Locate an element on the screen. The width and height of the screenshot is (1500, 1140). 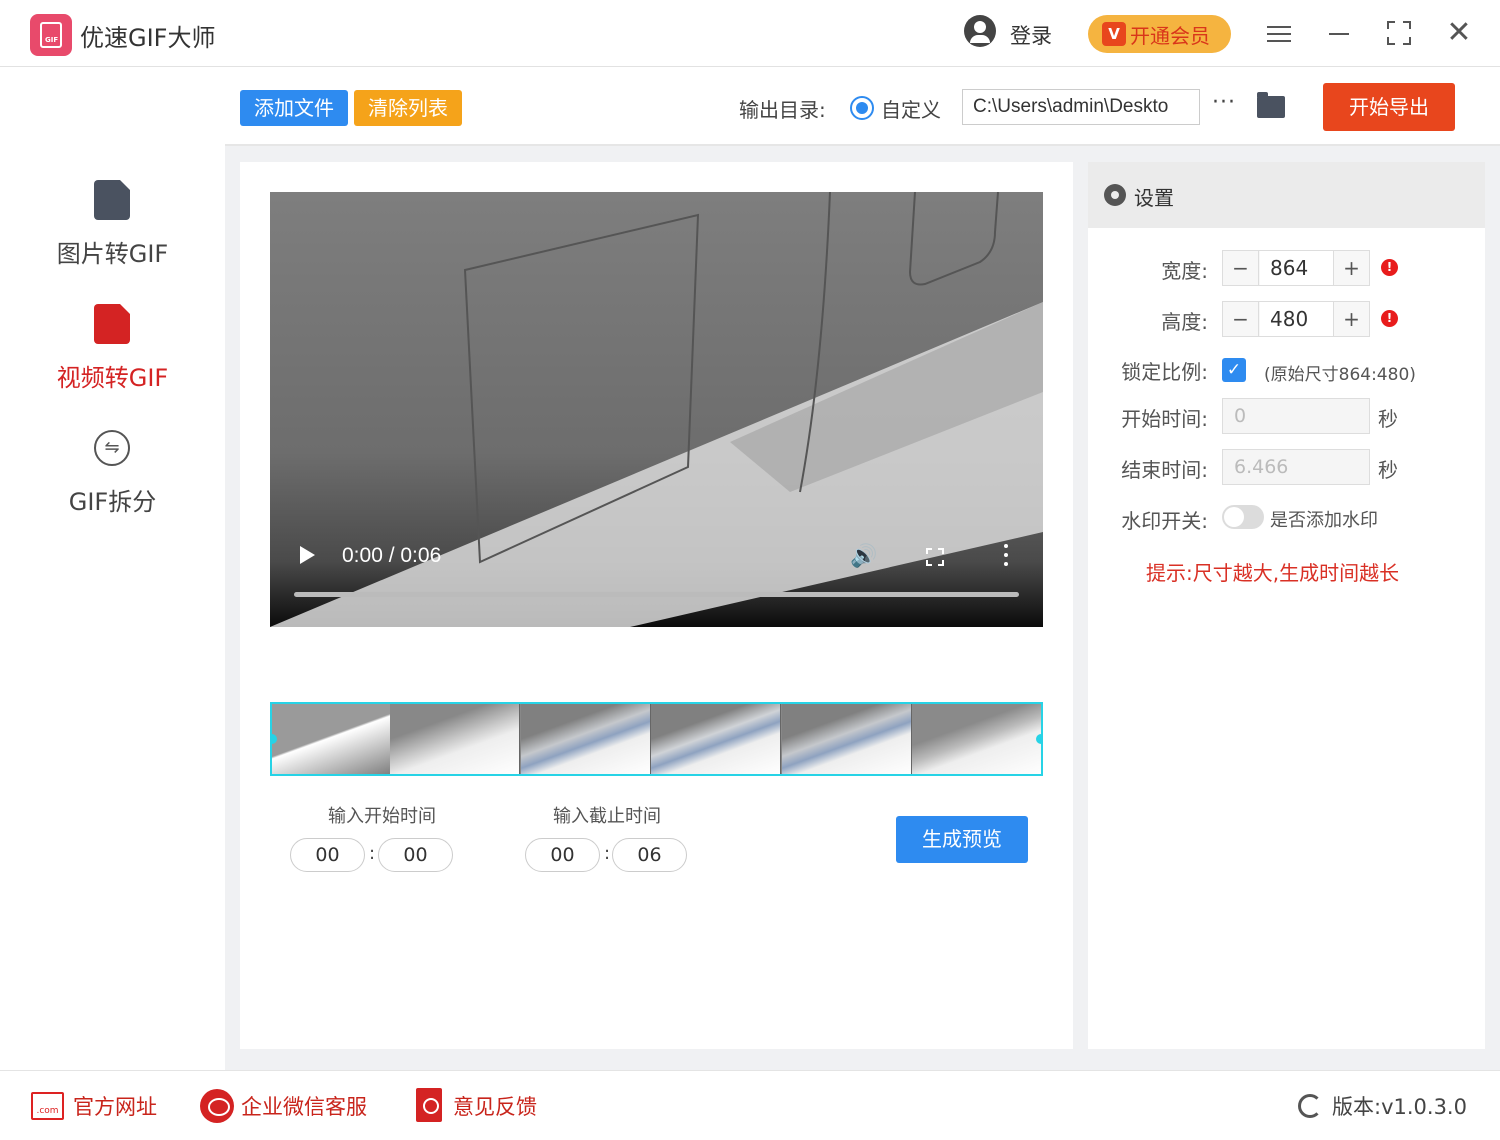
lock-ratio-label: 锁定比例: is located at coordinates (1164, 372).